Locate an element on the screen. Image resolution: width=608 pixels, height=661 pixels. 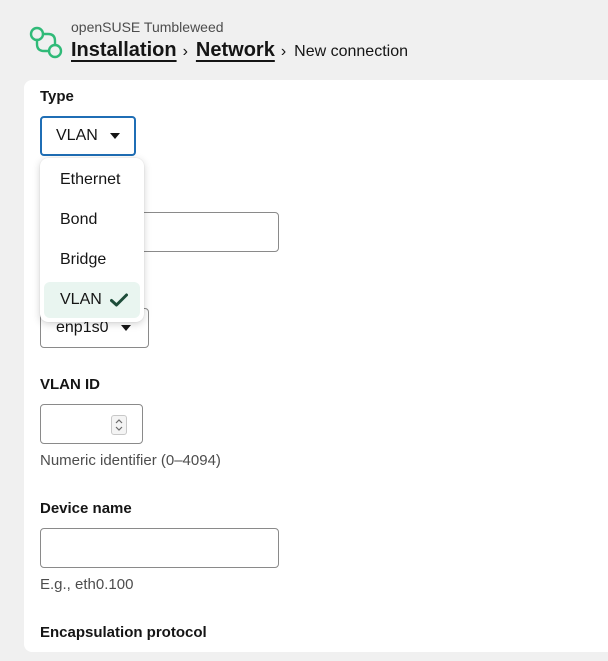
type-label: Type is located at coordinates (57, 96).